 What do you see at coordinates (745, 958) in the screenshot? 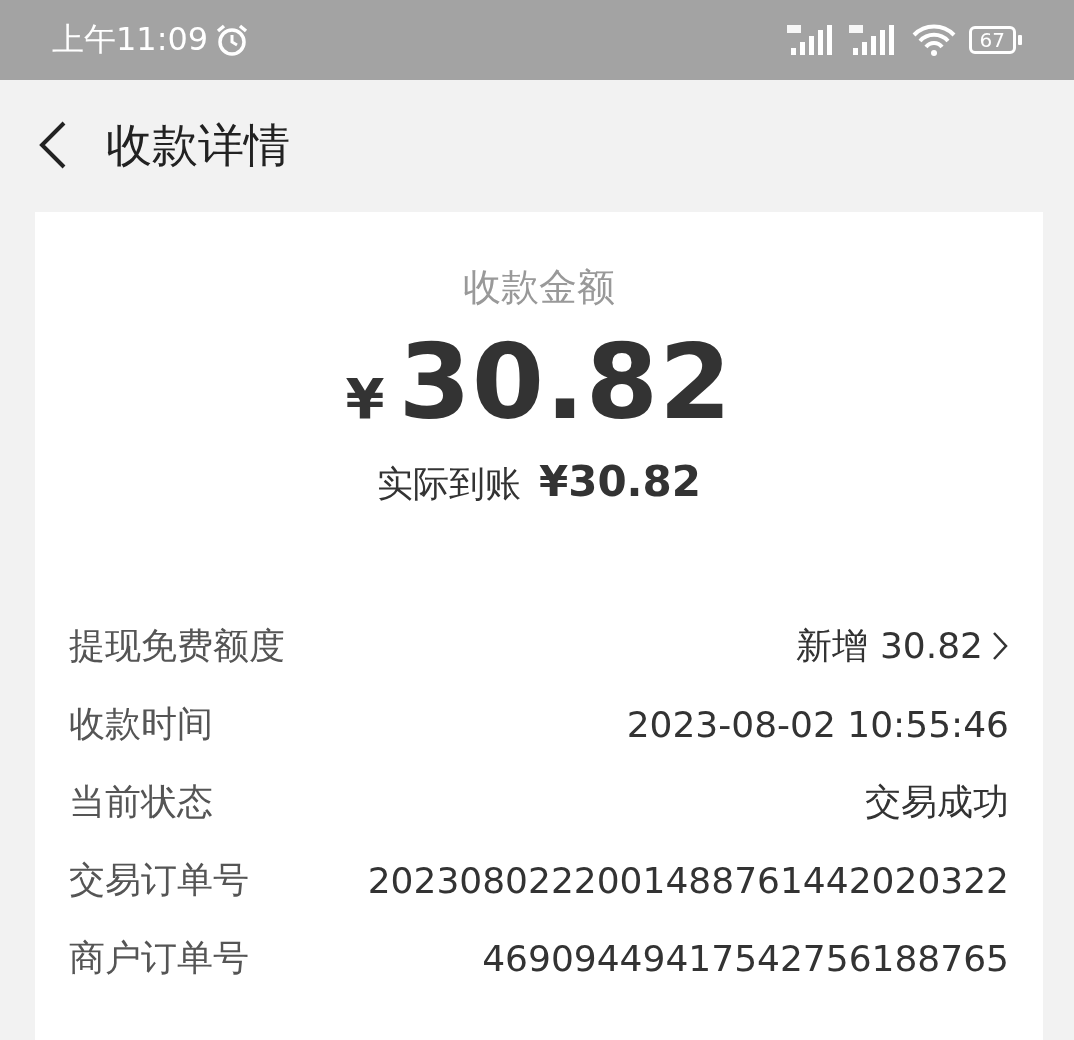
I see `row-value: 46909449417542756188765` at bounding box center [745, 958].